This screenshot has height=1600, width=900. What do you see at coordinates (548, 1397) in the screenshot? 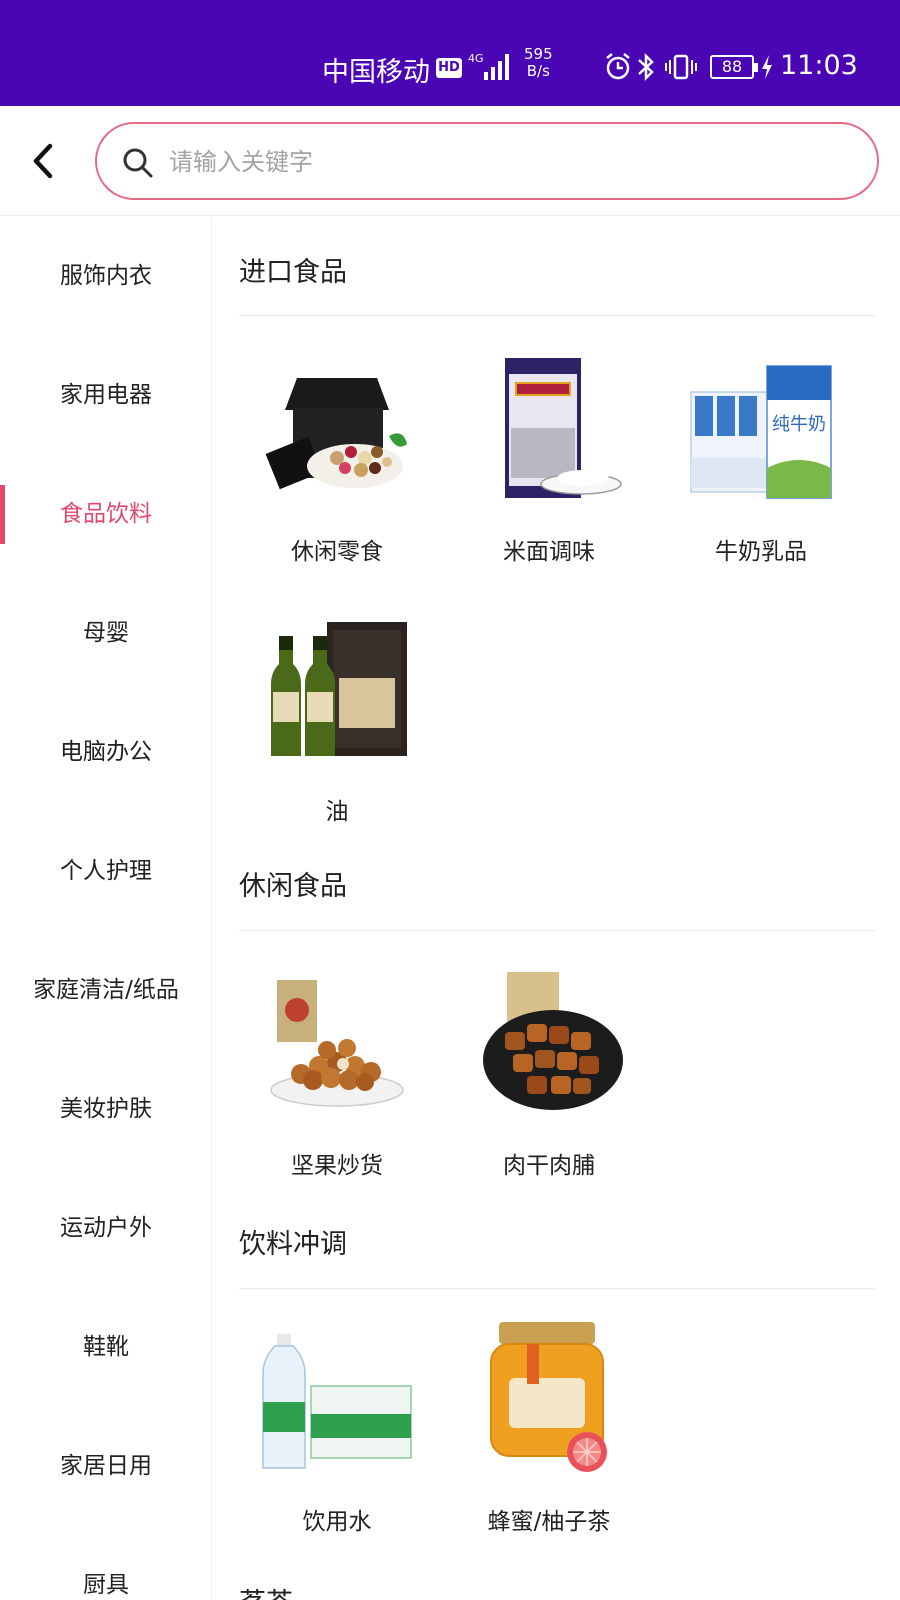
I see `honey-jar-image` at bounding box center [548, 1397].